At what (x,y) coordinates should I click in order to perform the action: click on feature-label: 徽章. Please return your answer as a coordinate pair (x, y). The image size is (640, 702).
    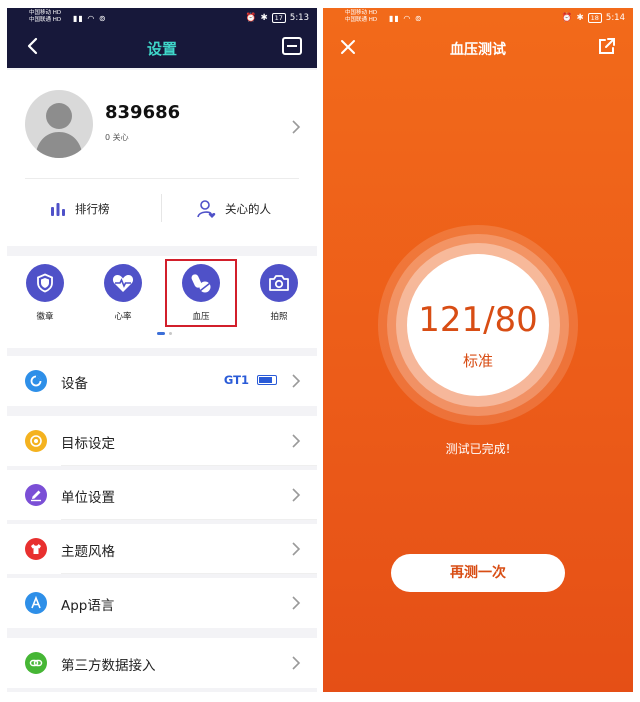
    Looking at the image, I should click on (45, 317).